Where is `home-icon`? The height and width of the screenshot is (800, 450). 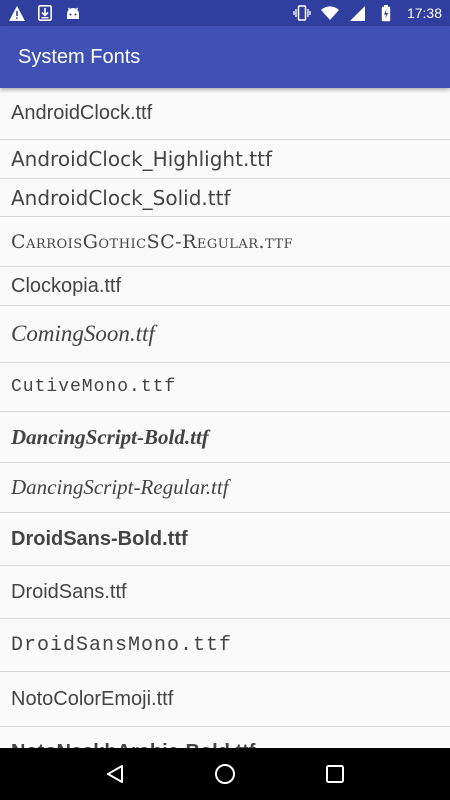 home-icon is located at coordinates (225, 774).